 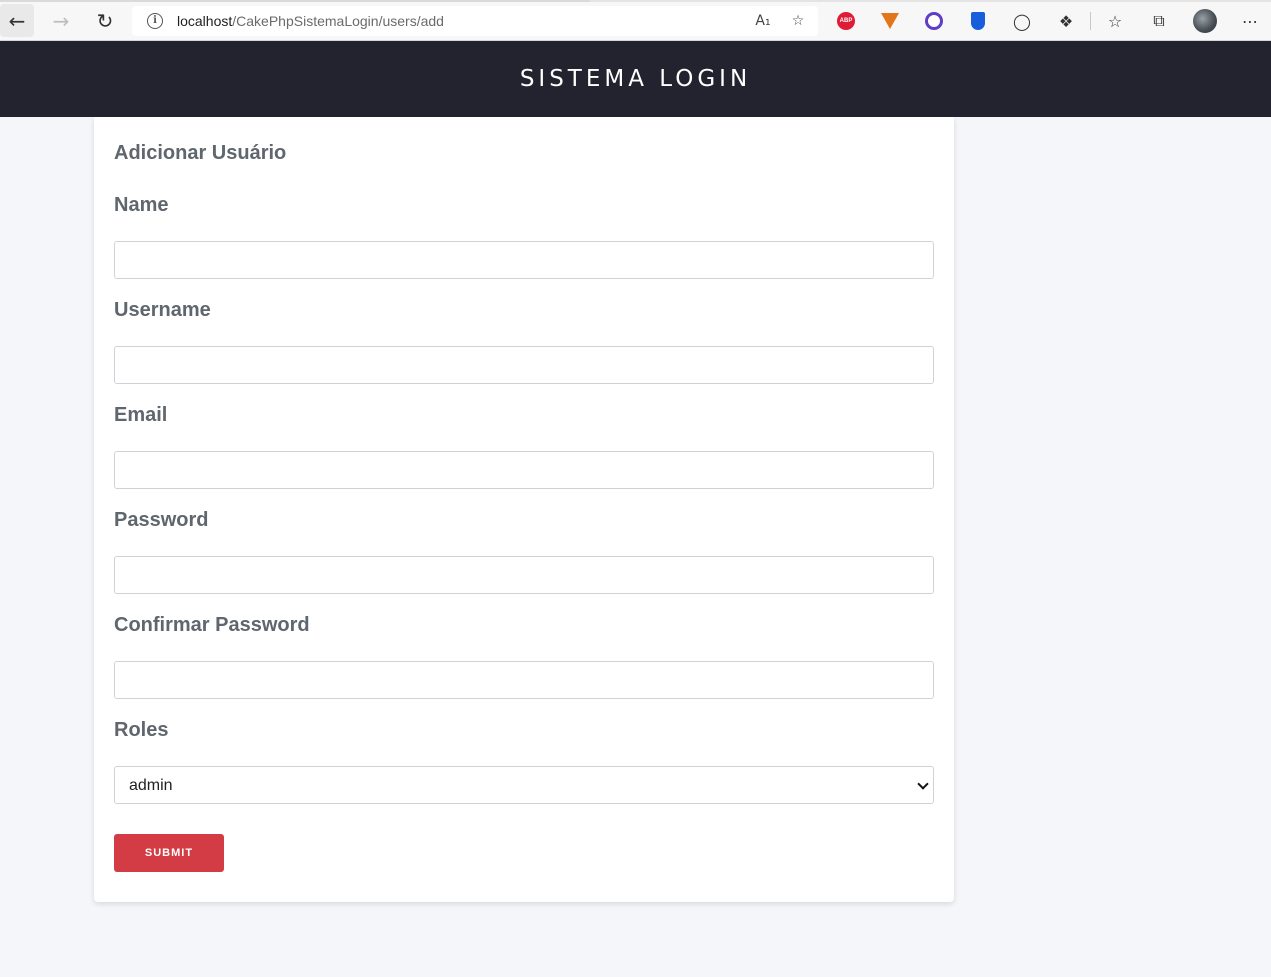 I want to click on email-input, so click(x=524, y=470).